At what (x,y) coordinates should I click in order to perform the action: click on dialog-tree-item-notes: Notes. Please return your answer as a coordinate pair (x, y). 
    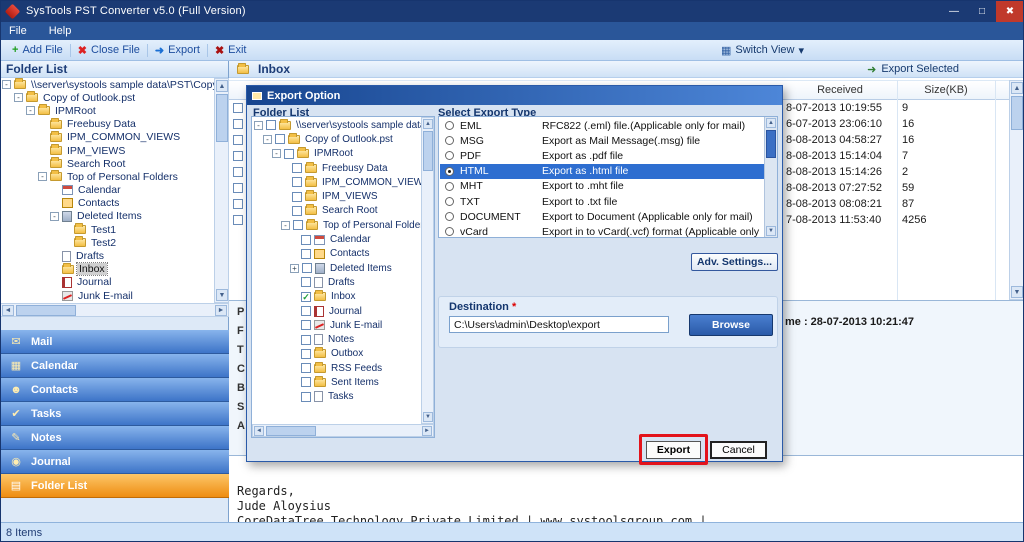
    Looking at the image, I should click on (337, 339).